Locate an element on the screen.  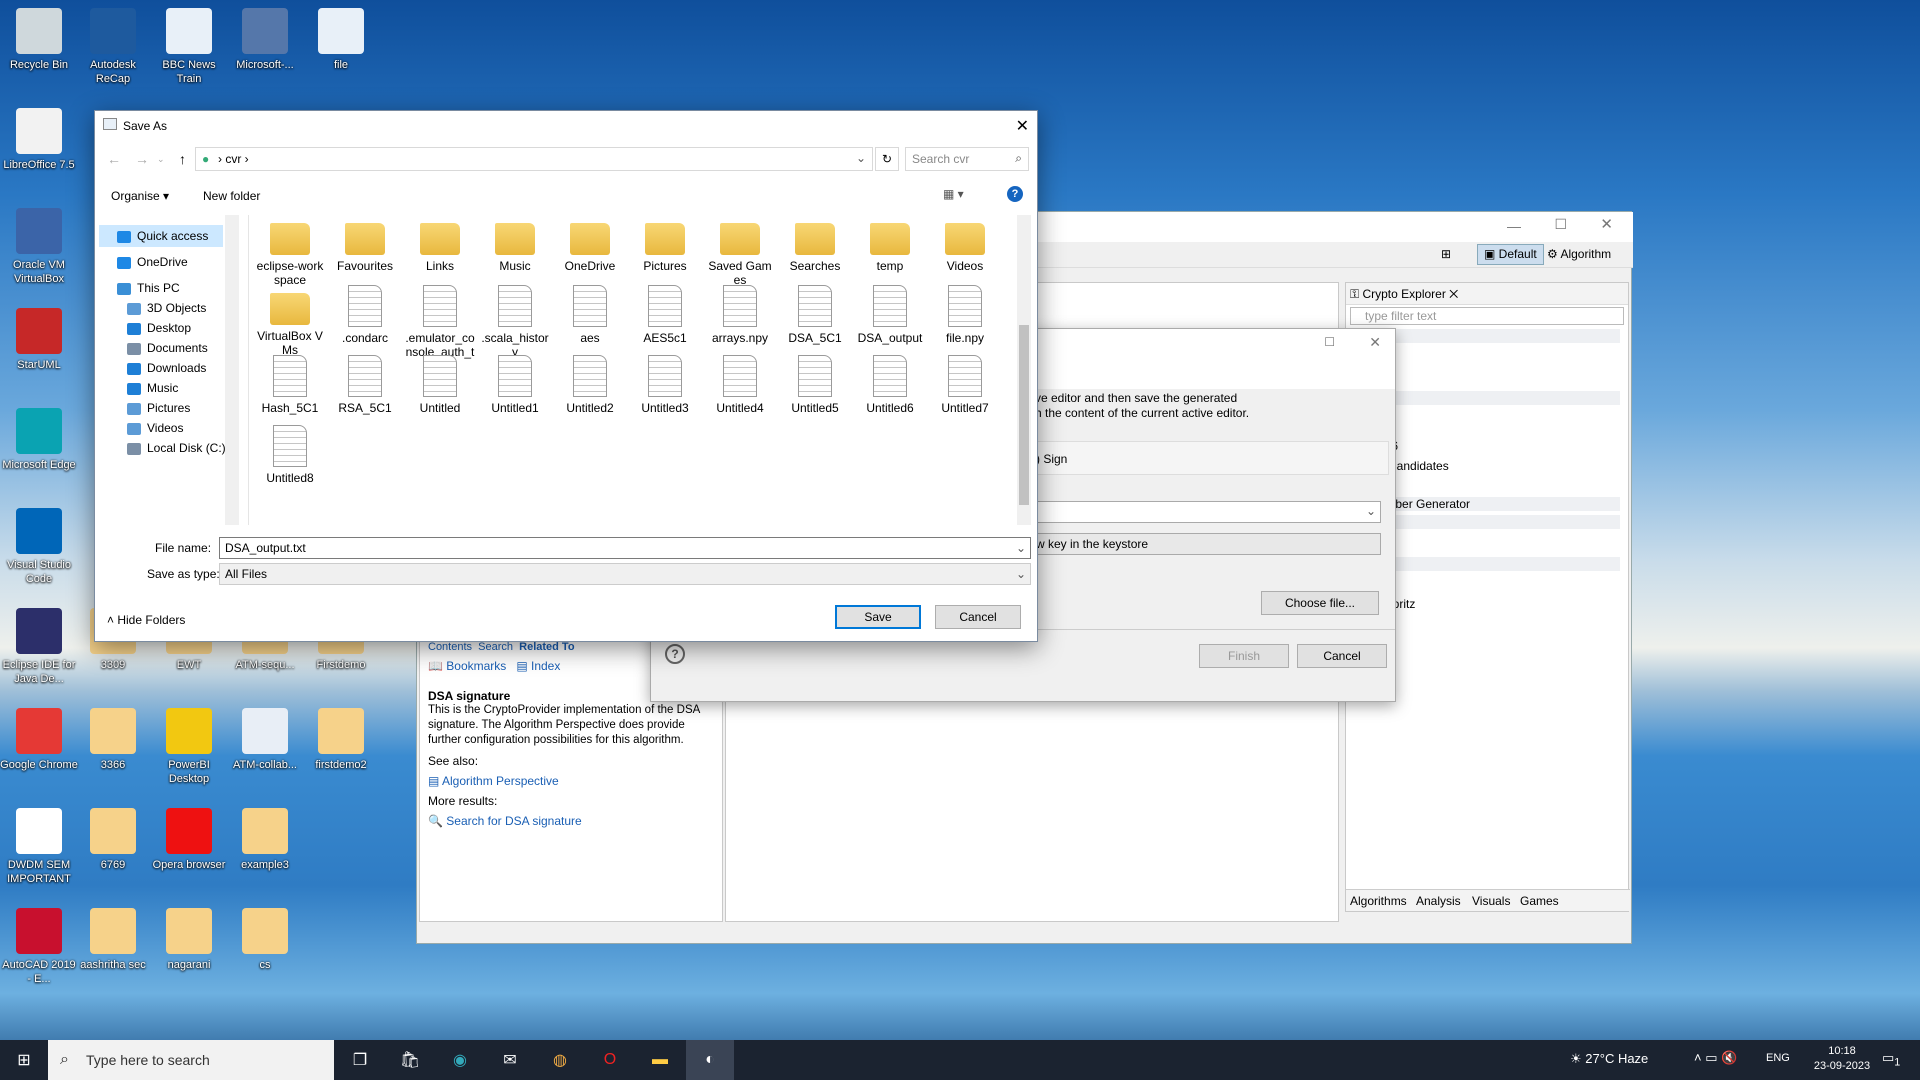
help-link-contents: Contents is located at coordinates (450, 647).